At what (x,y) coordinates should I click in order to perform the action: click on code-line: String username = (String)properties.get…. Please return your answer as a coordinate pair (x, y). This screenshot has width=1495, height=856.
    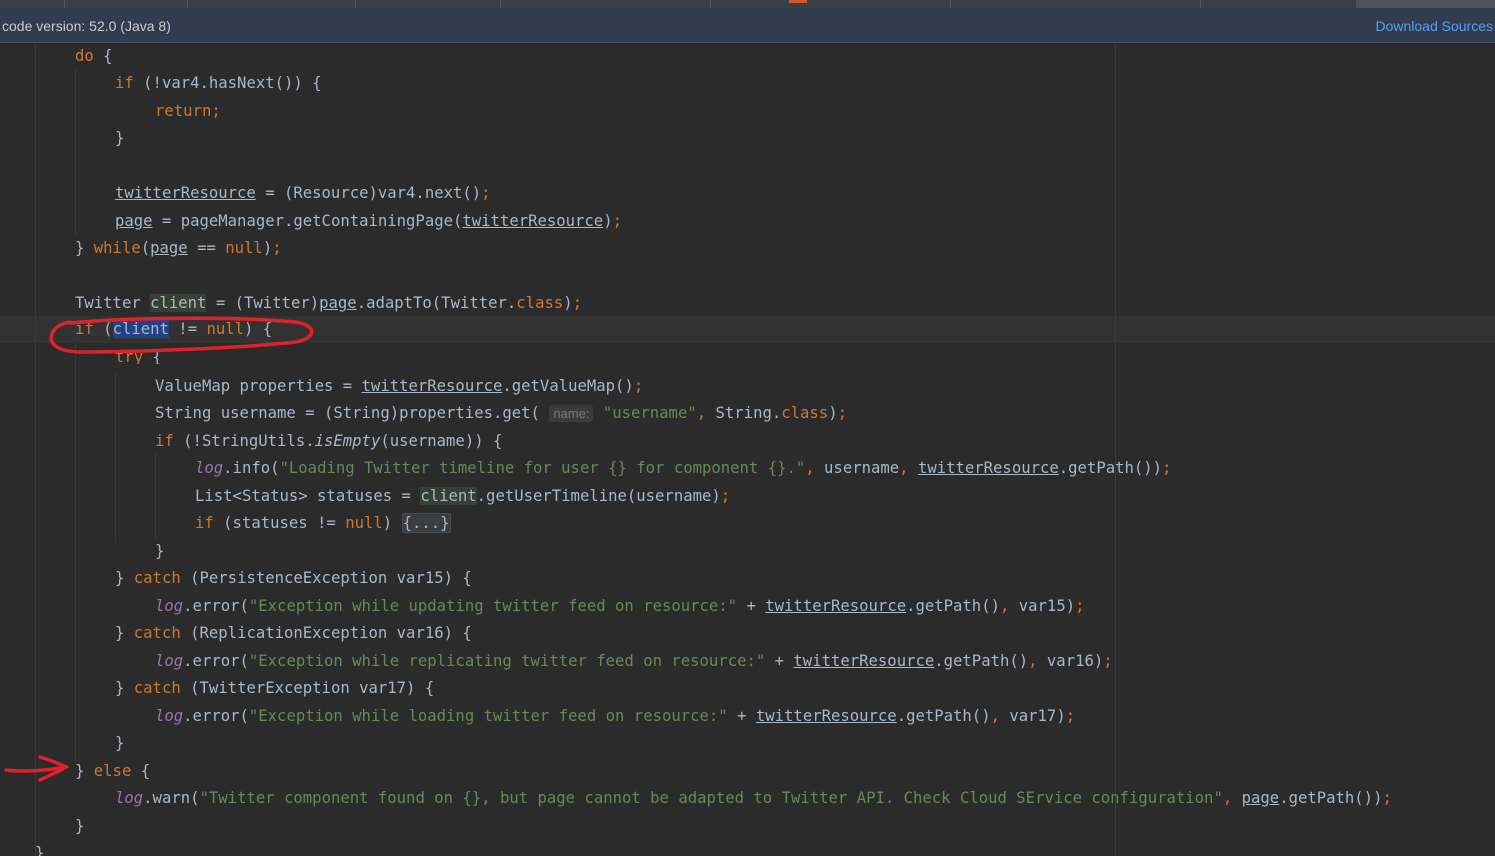
    Looking at the image, I should click on (501, 413).